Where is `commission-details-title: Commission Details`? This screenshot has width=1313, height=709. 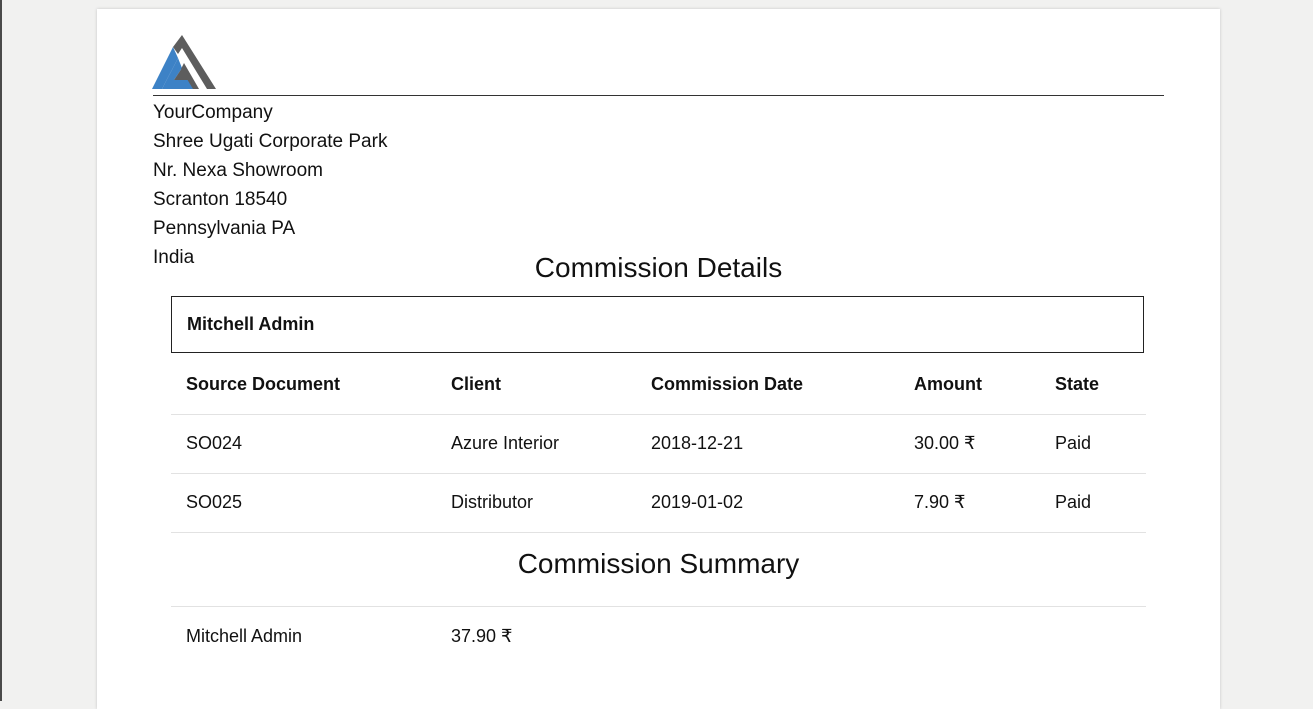
commission-details-title: Commission Details is located at coordinates (658, 267).